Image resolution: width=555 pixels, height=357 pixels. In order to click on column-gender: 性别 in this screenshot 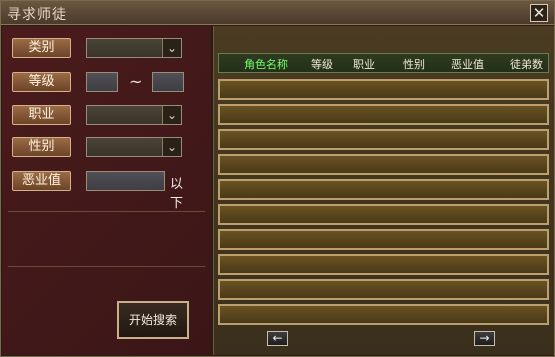, I will do `click(414, 64)`.